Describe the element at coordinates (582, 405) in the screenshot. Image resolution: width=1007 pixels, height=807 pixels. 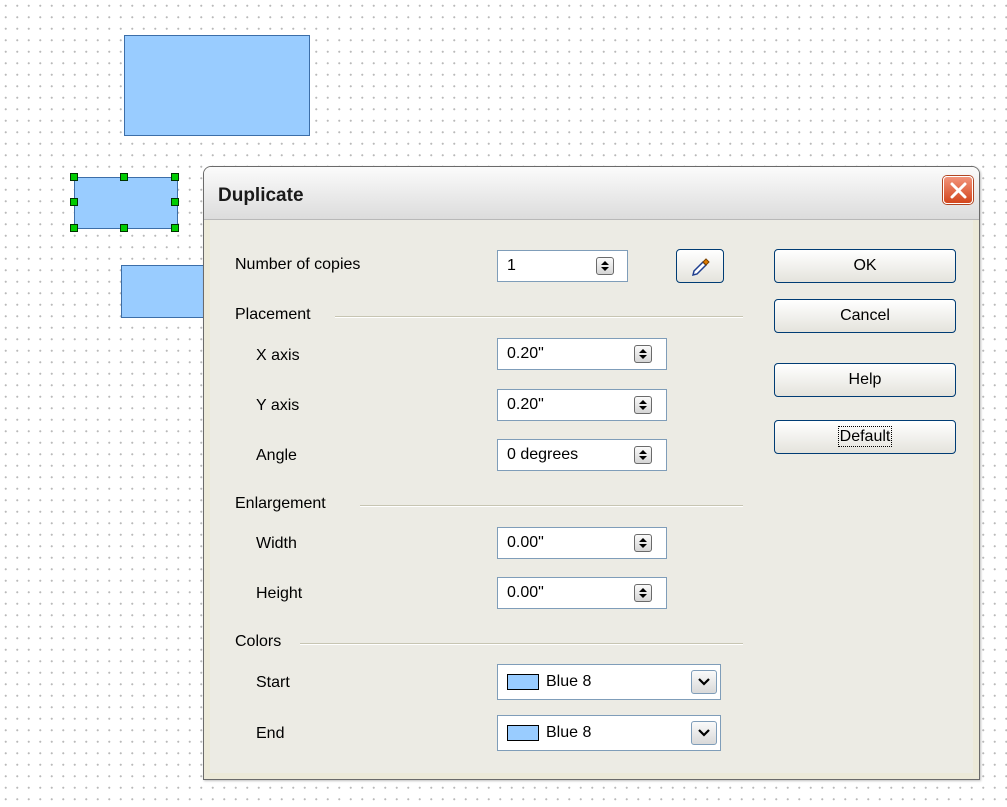
I see `y-axis-field: 0.20"` at that location.